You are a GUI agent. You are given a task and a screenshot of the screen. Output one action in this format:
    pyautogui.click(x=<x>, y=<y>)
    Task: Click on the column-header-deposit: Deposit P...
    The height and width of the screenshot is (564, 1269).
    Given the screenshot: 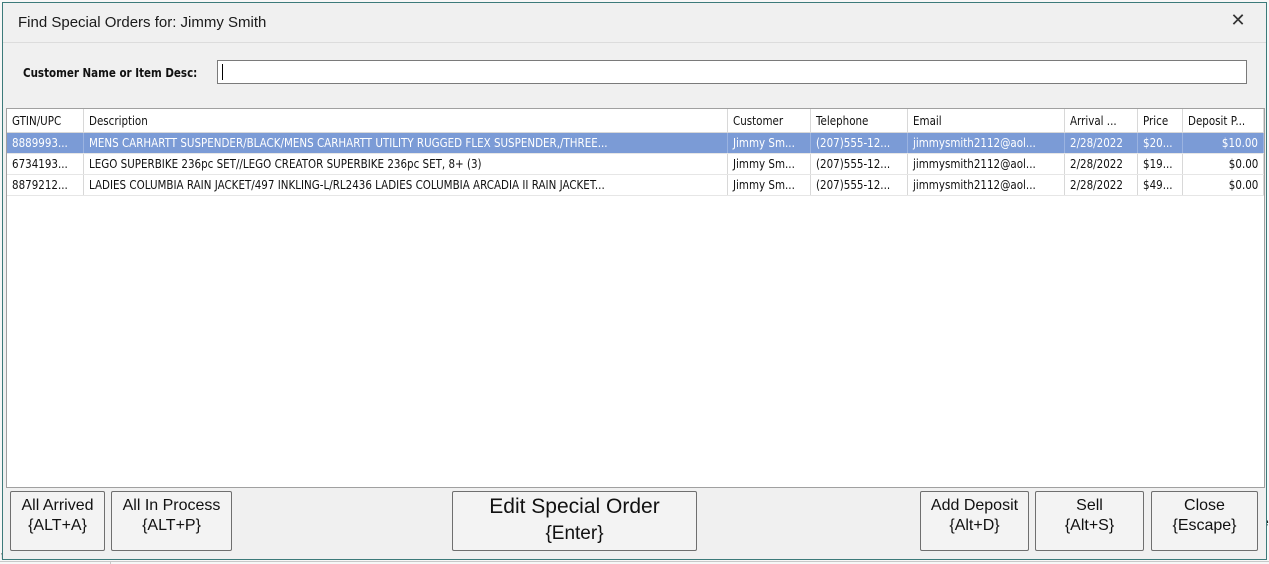 What is the action you would take?
    pyautogui.click(x=1223, y=121)
    